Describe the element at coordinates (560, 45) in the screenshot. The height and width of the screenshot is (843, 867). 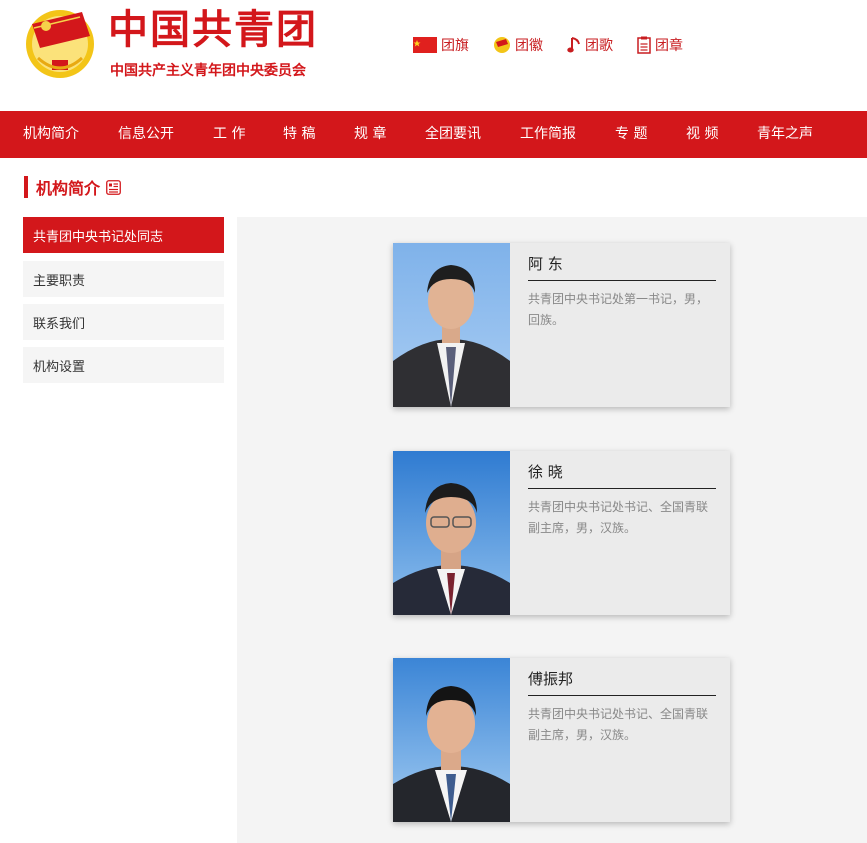
I see `top-links: 团旗 团徽 团歌 团章` at that location.